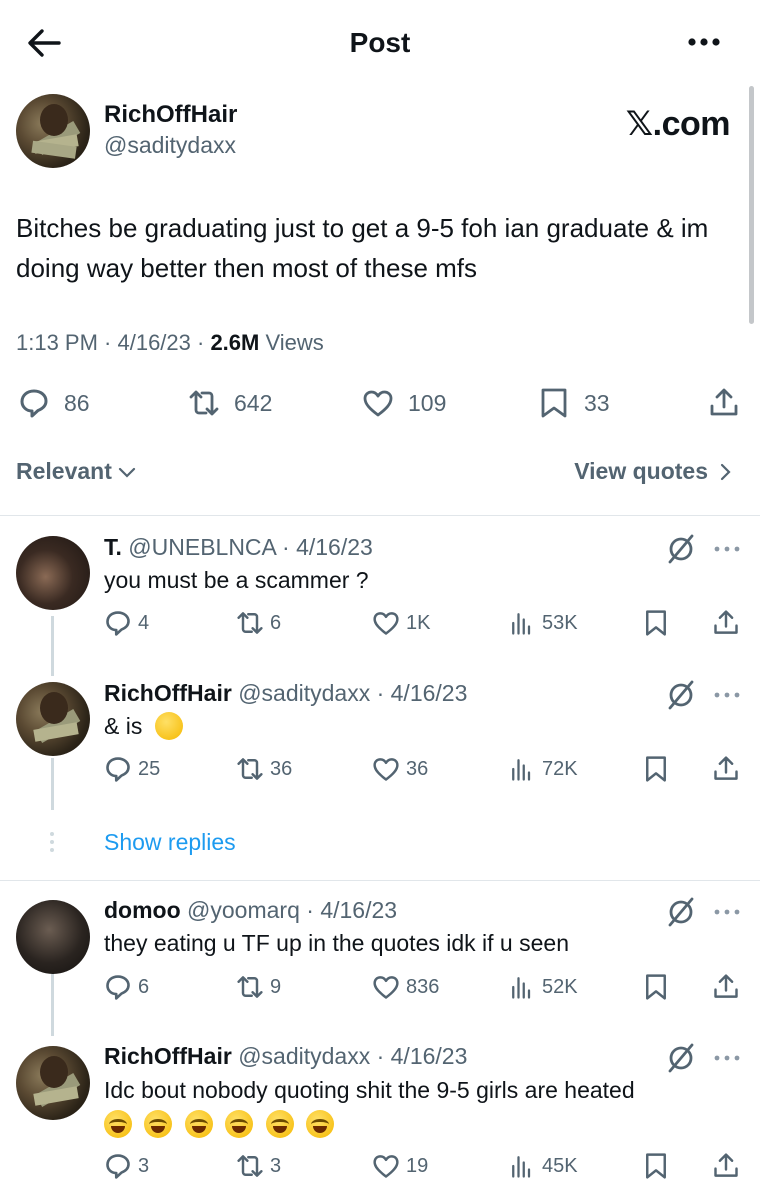 This screenshot has height=1200, width=760. Describe the element at coordinates (560, 768) in the screenshot. I see `views-count: 72K` at that location.